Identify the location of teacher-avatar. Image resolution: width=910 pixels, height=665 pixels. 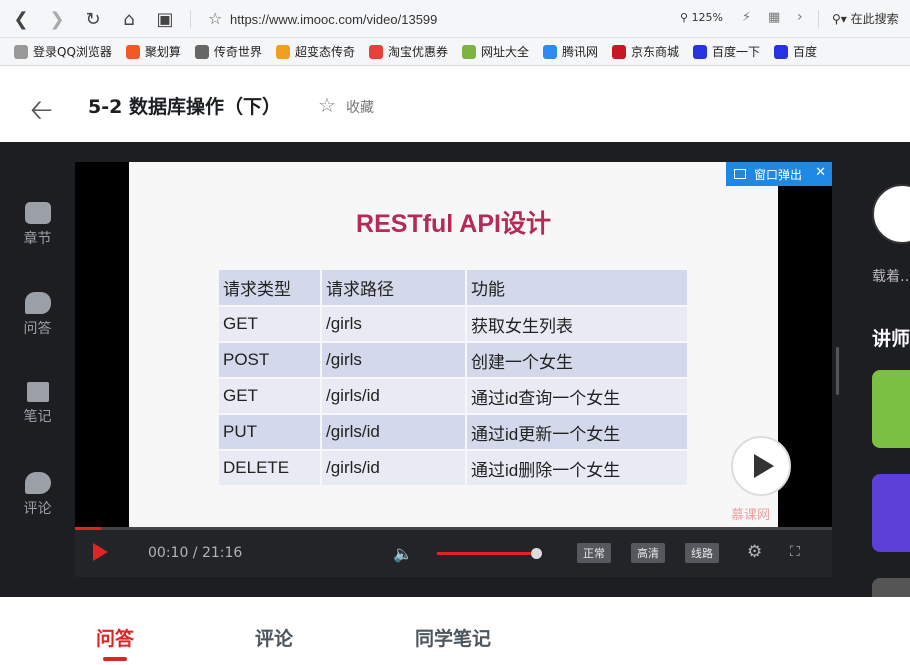
(891, 214).